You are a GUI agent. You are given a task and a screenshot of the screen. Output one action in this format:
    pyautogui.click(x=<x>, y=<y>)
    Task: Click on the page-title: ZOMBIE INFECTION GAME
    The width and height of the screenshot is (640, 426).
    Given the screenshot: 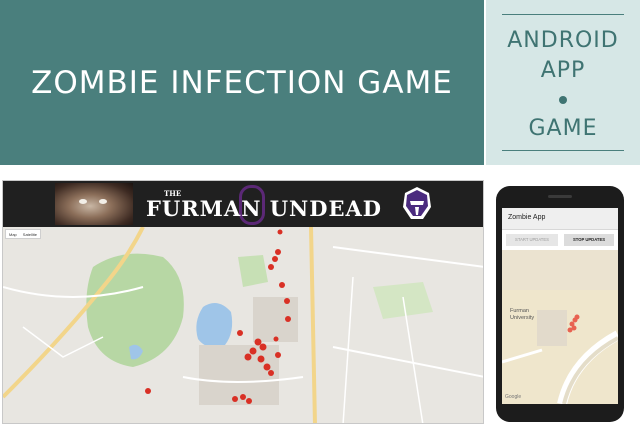 What is the action you would take?
    pyautogui.click(x=242, y=82)
    